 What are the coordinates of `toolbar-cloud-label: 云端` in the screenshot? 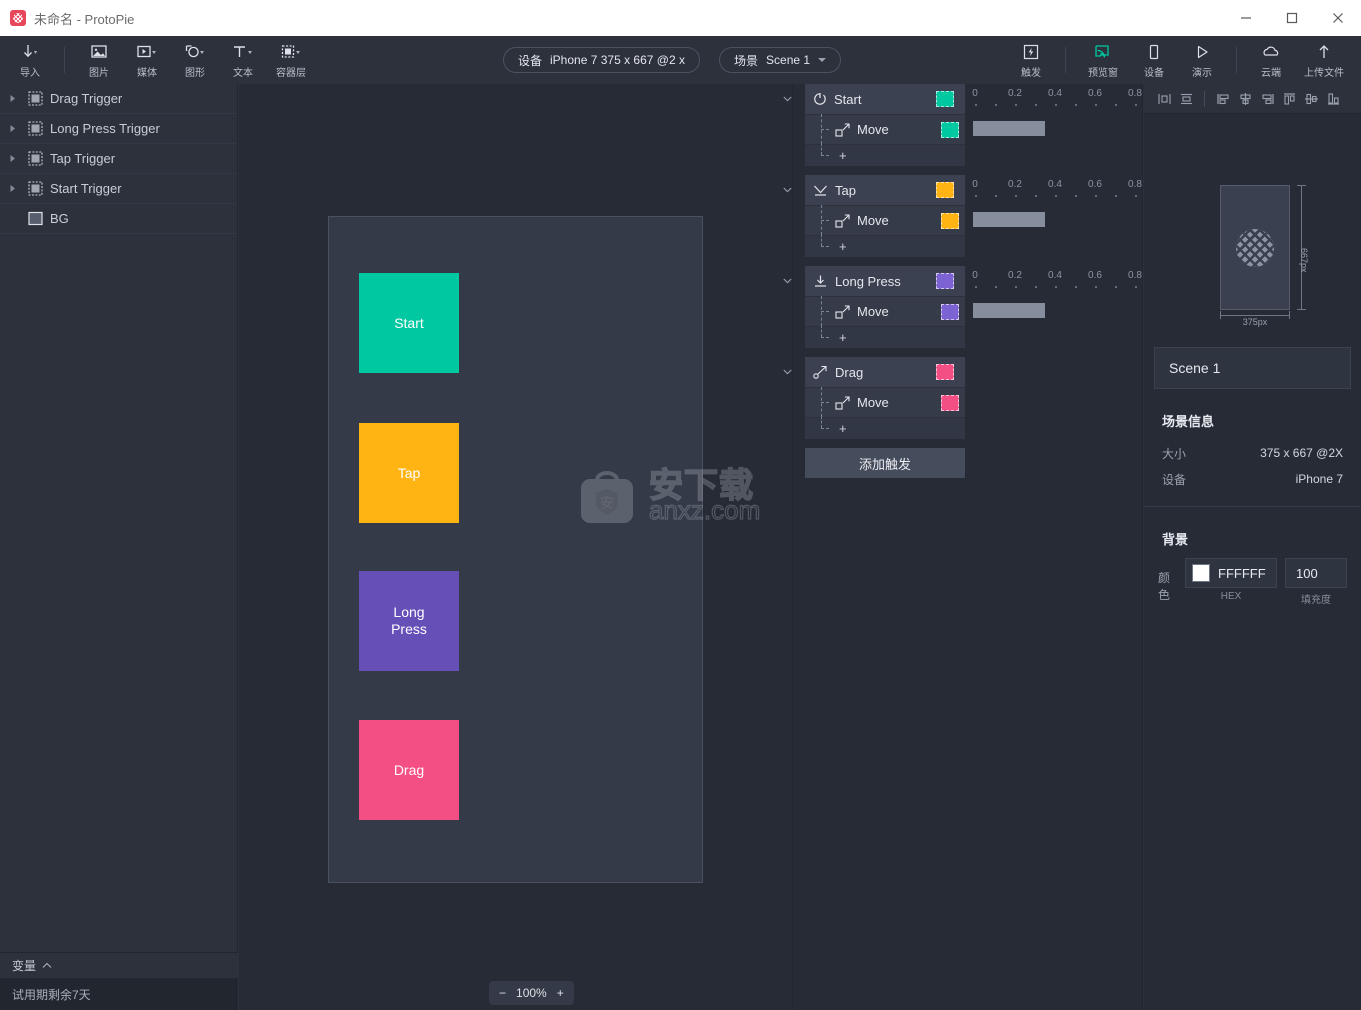 It's located at (1271, 73).